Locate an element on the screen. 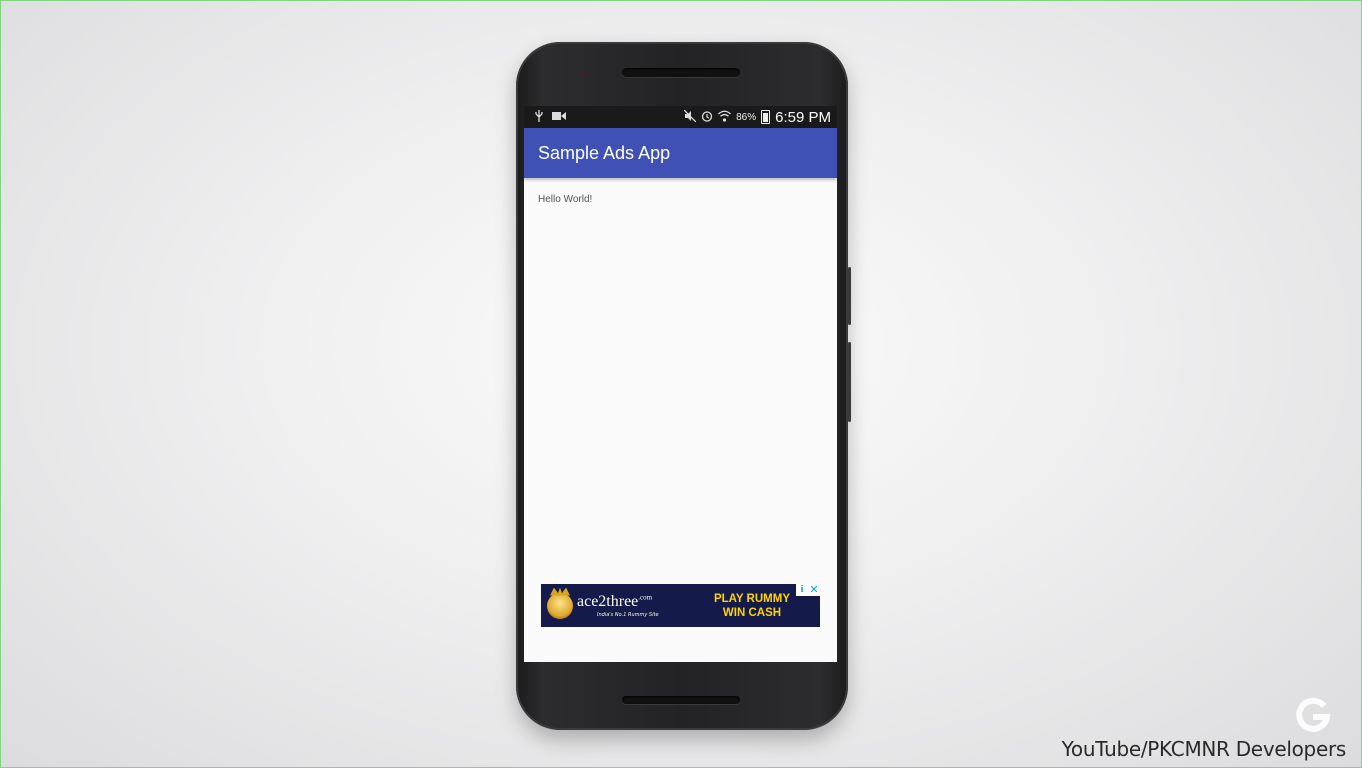  ad-choices: i ✕ is located at coordinates (808, 590).